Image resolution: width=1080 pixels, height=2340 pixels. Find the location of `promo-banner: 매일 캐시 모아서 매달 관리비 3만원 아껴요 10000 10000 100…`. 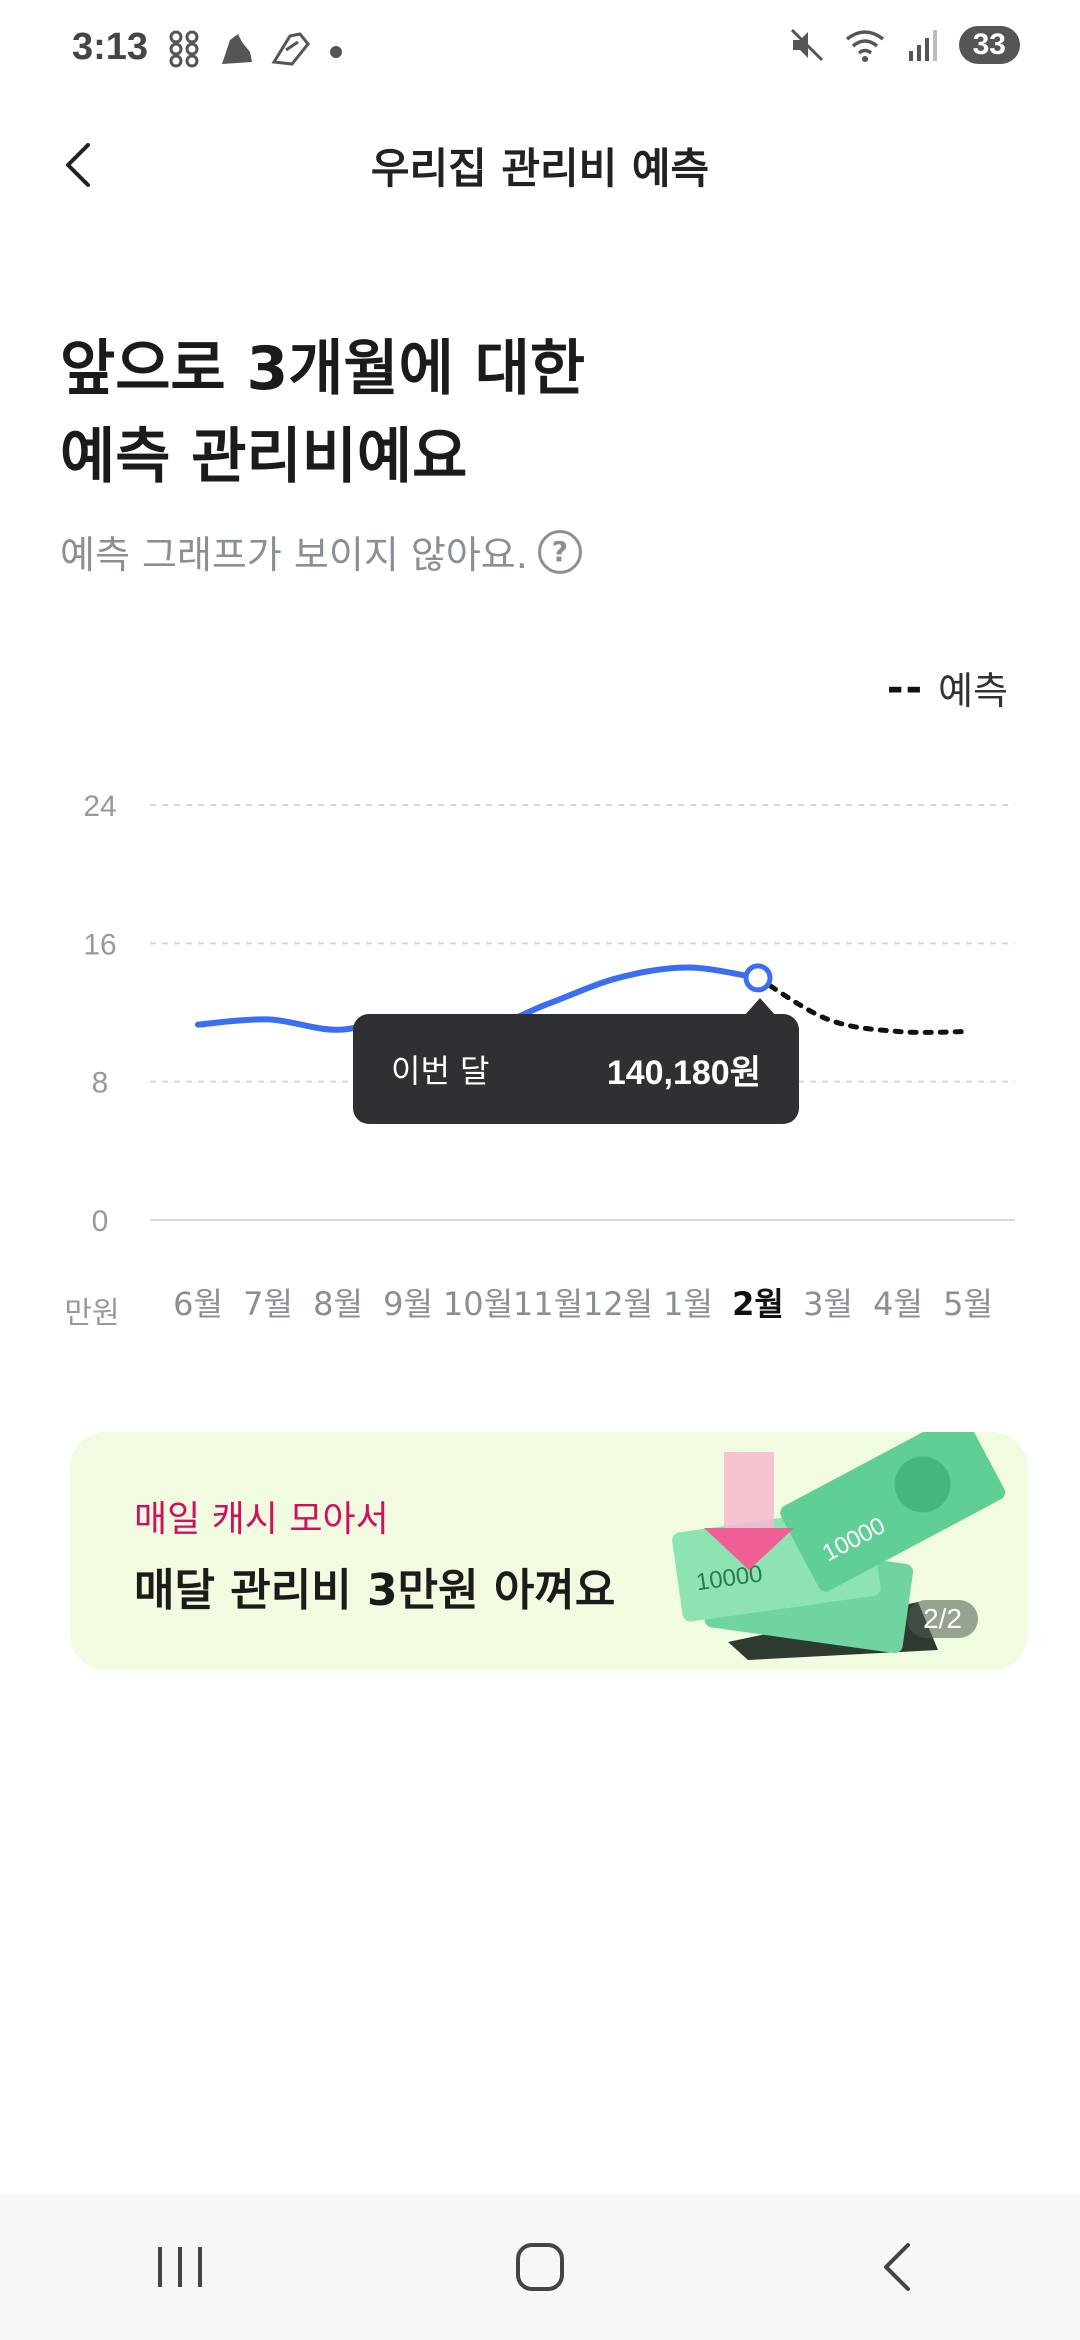

promo-banner: 매일 캐시 모아서 매달 관리비 3만원 아껴요 10000 10000 100… is located at coordinates (549, 1551).